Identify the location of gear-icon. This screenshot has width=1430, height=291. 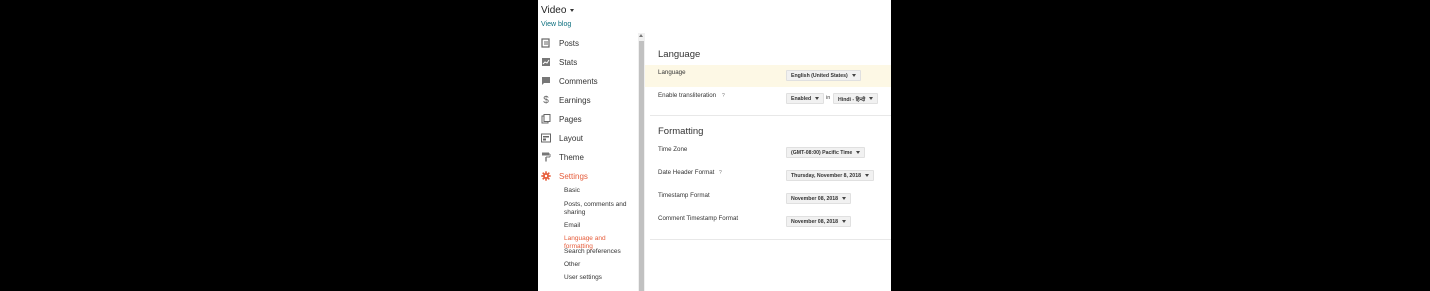
(546, 176).